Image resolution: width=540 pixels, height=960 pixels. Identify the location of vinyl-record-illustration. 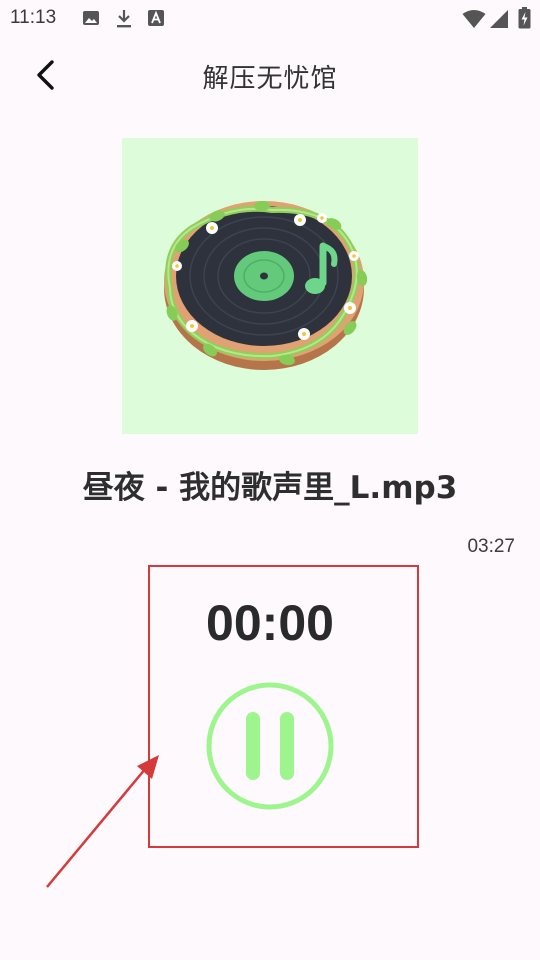
(266, 285).